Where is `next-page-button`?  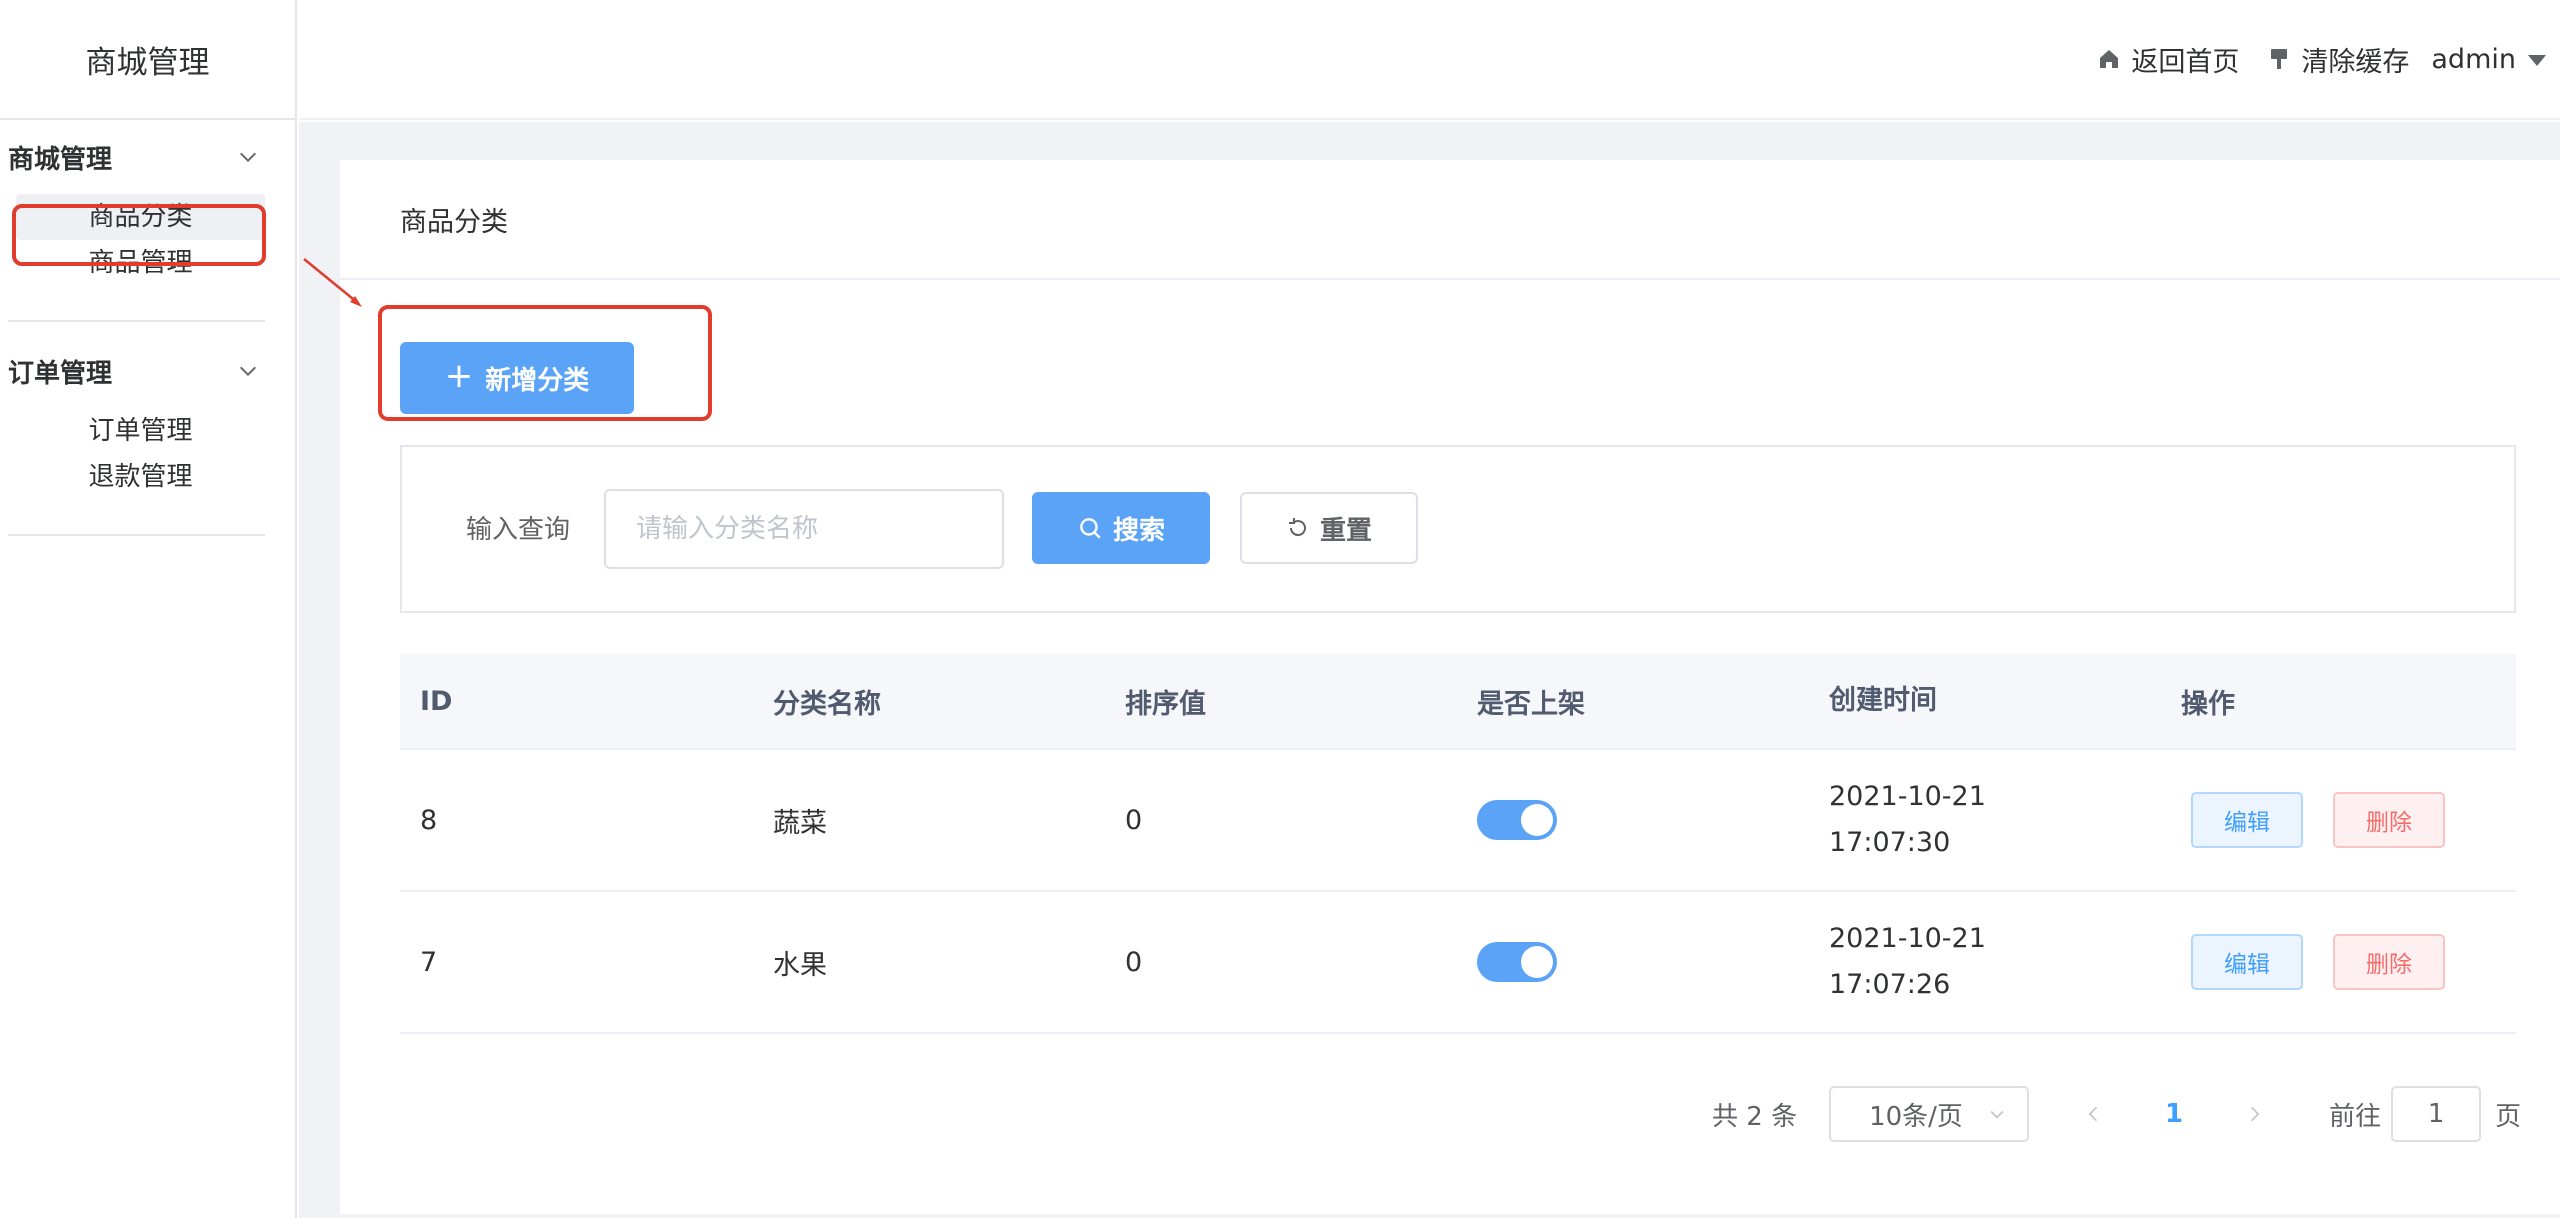 next-page-button is located at coordinates (2254, 1114).